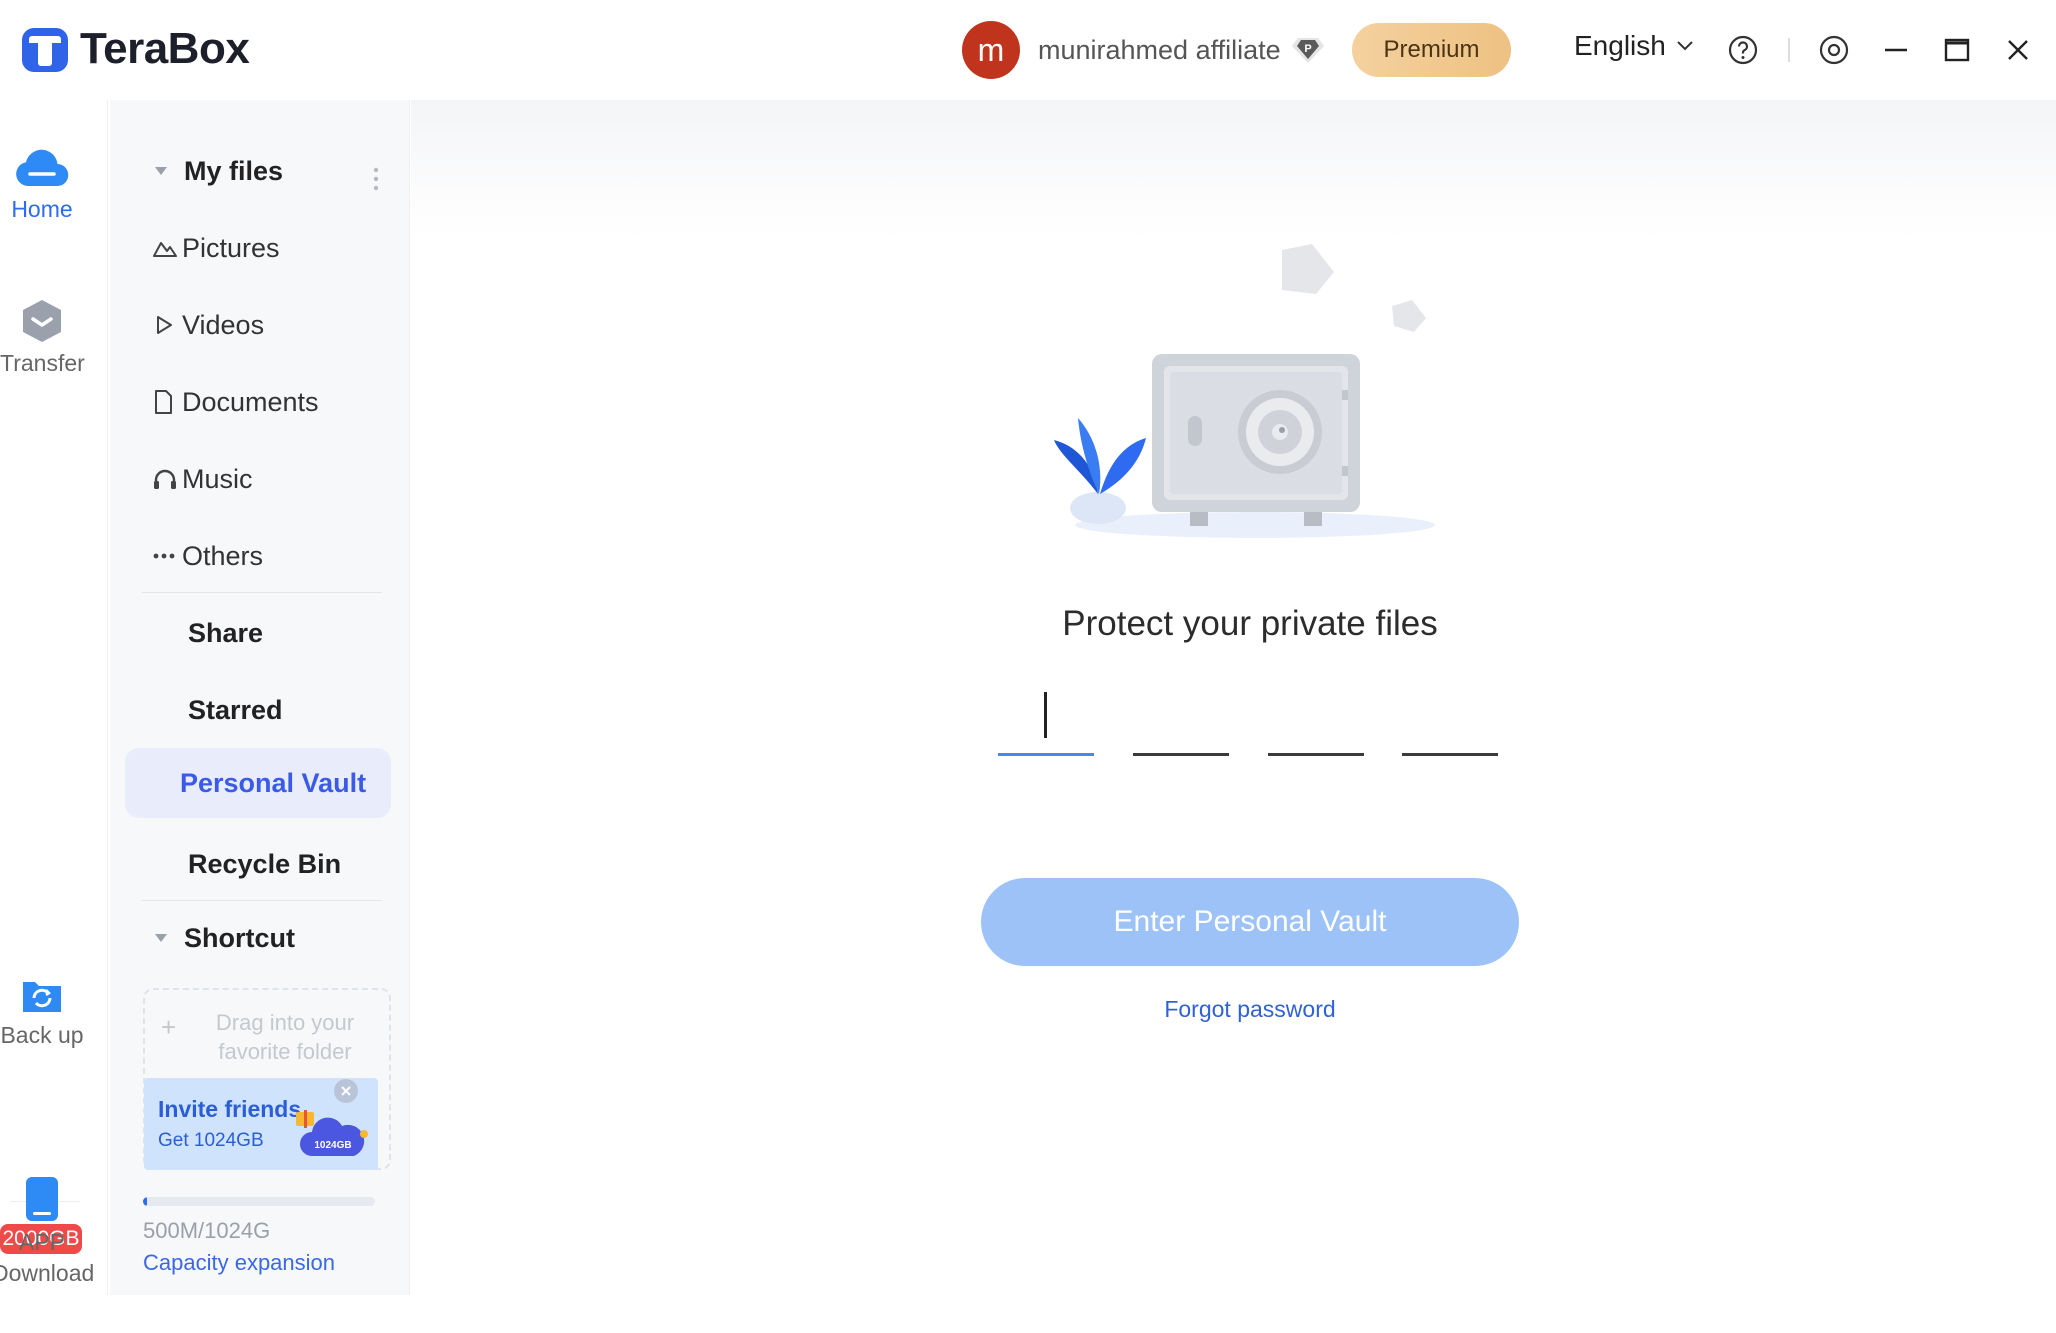  Describe the element at coordinates (145, 1201) in the screenshot. I see `capacity-fill` at that location.